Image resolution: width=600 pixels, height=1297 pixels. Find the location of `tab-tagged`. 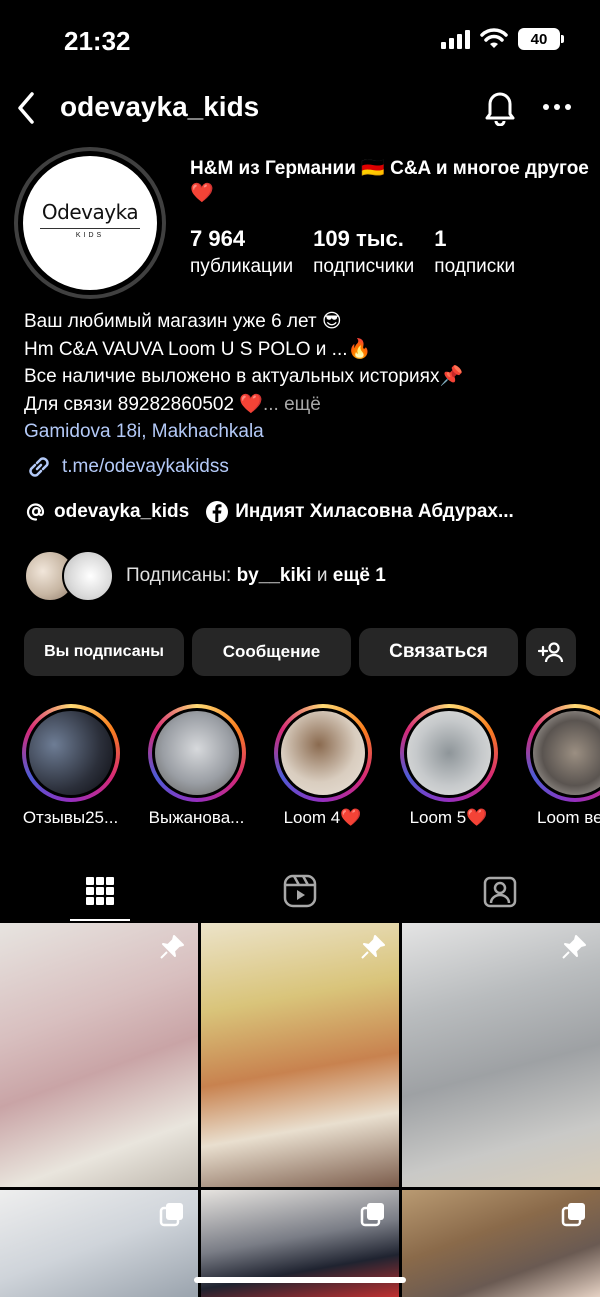

tab-tagged is located at coordinates (500, 891).